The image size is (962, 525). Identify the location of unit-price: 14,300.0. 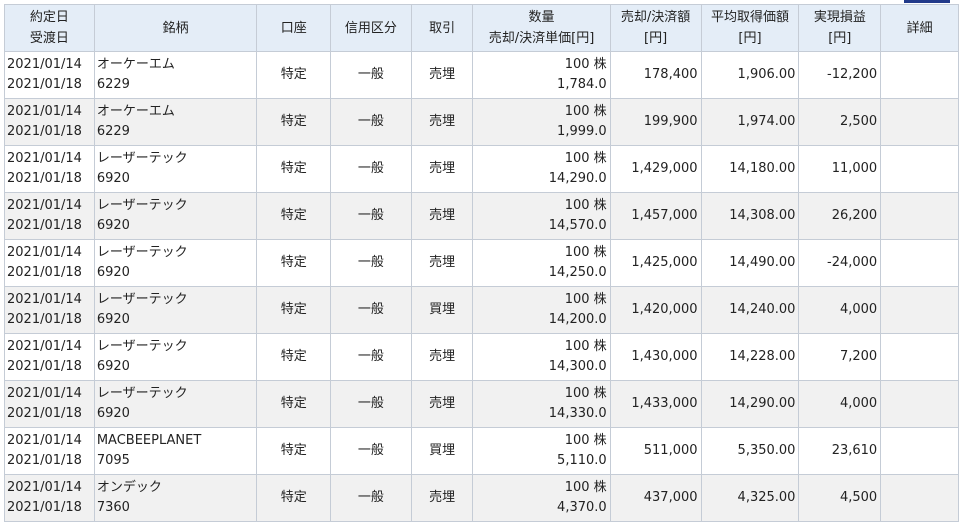
(577, 366).